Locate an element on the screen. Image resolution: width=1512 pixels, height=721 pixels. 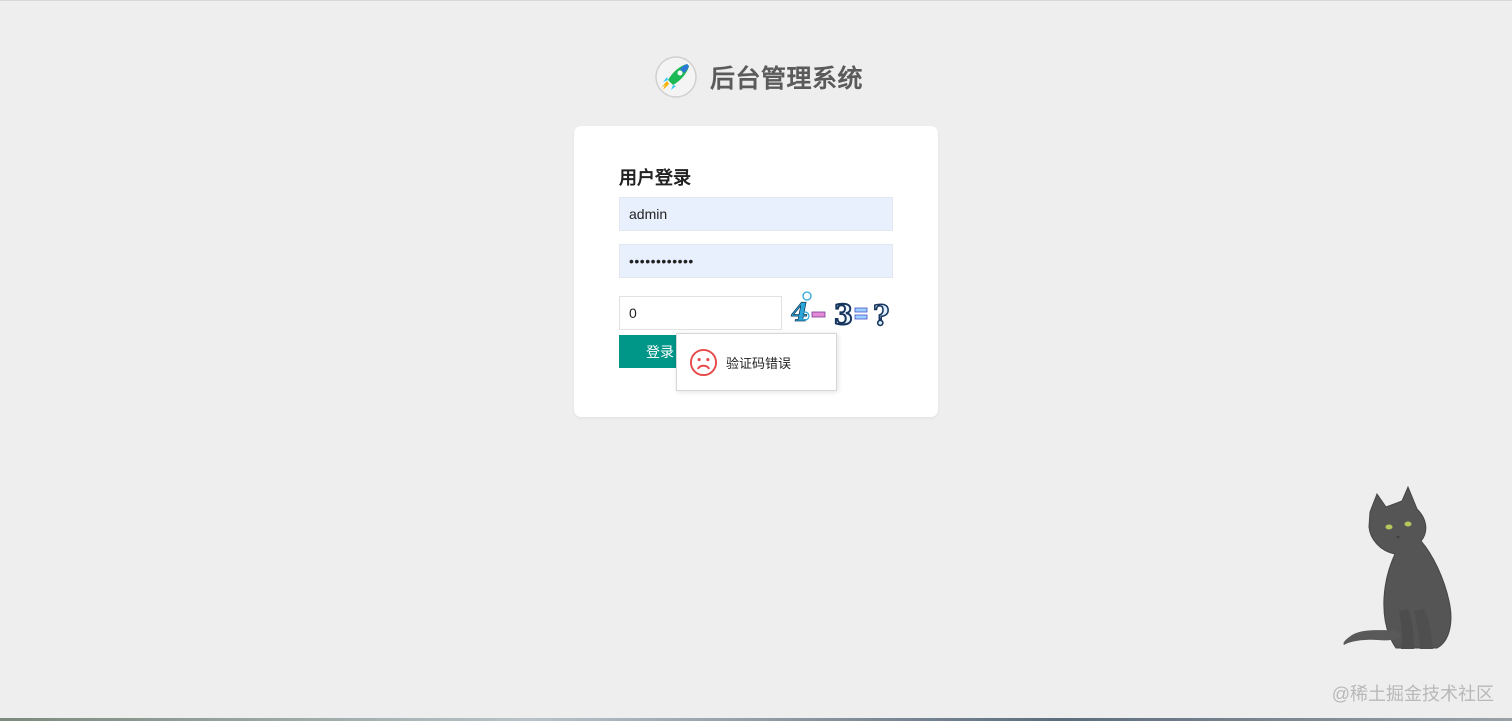
username-input: admin is located at coordinates (756, 214).